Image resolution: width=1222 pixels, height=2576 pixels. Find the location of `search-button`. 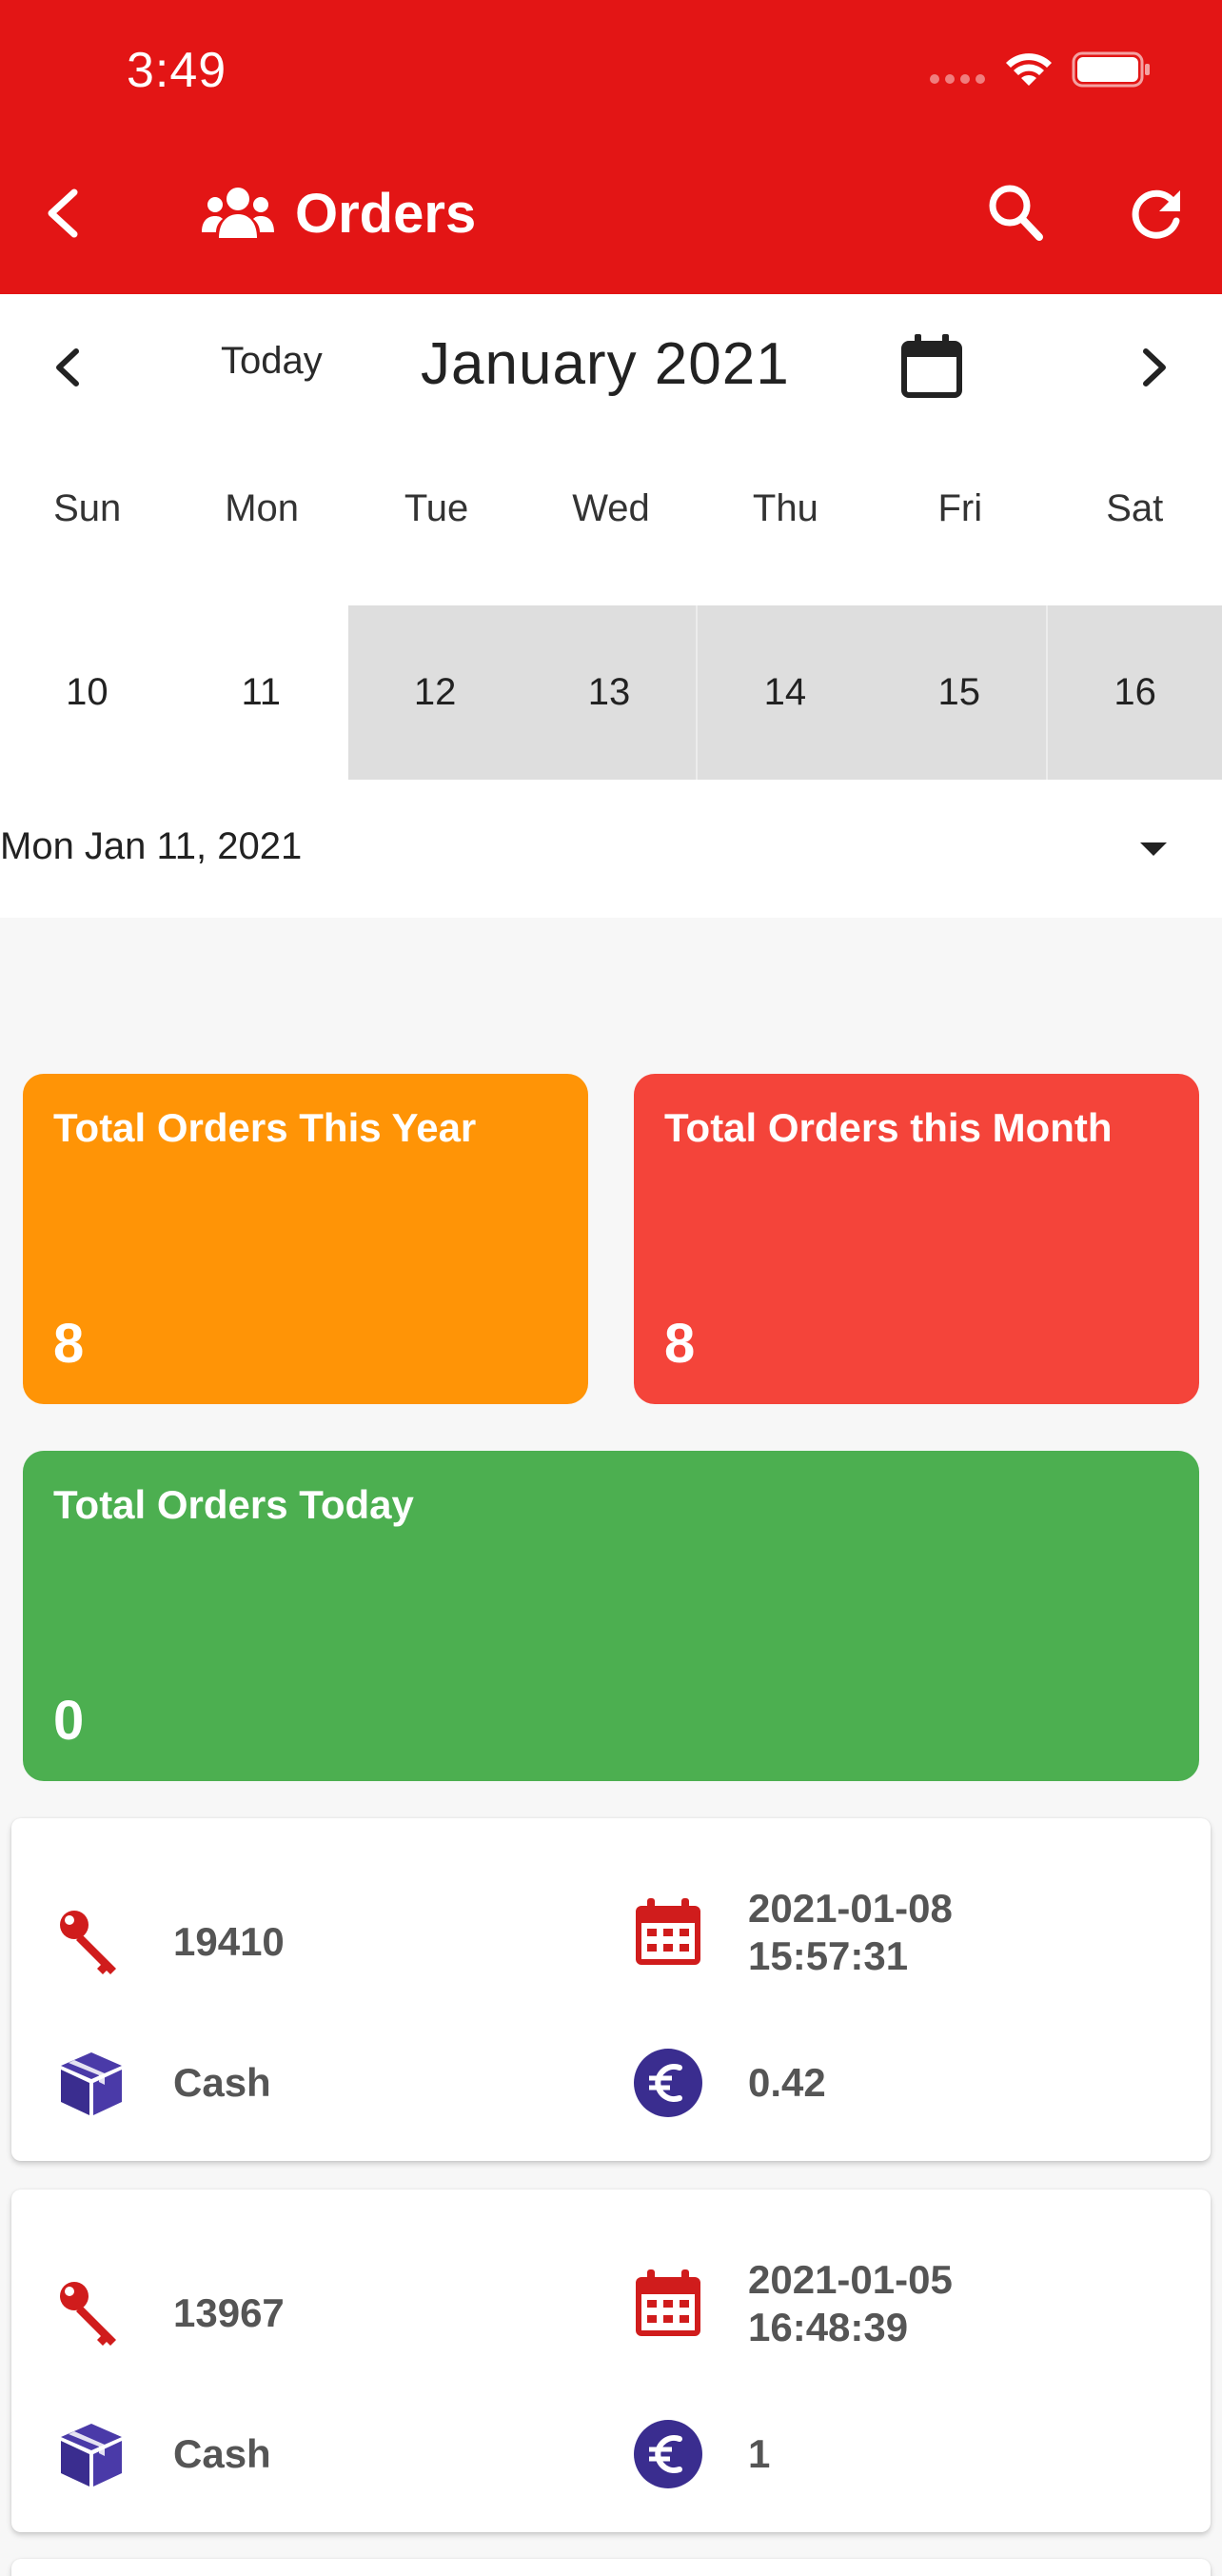

search-button is located at coordinates (1016, 212).